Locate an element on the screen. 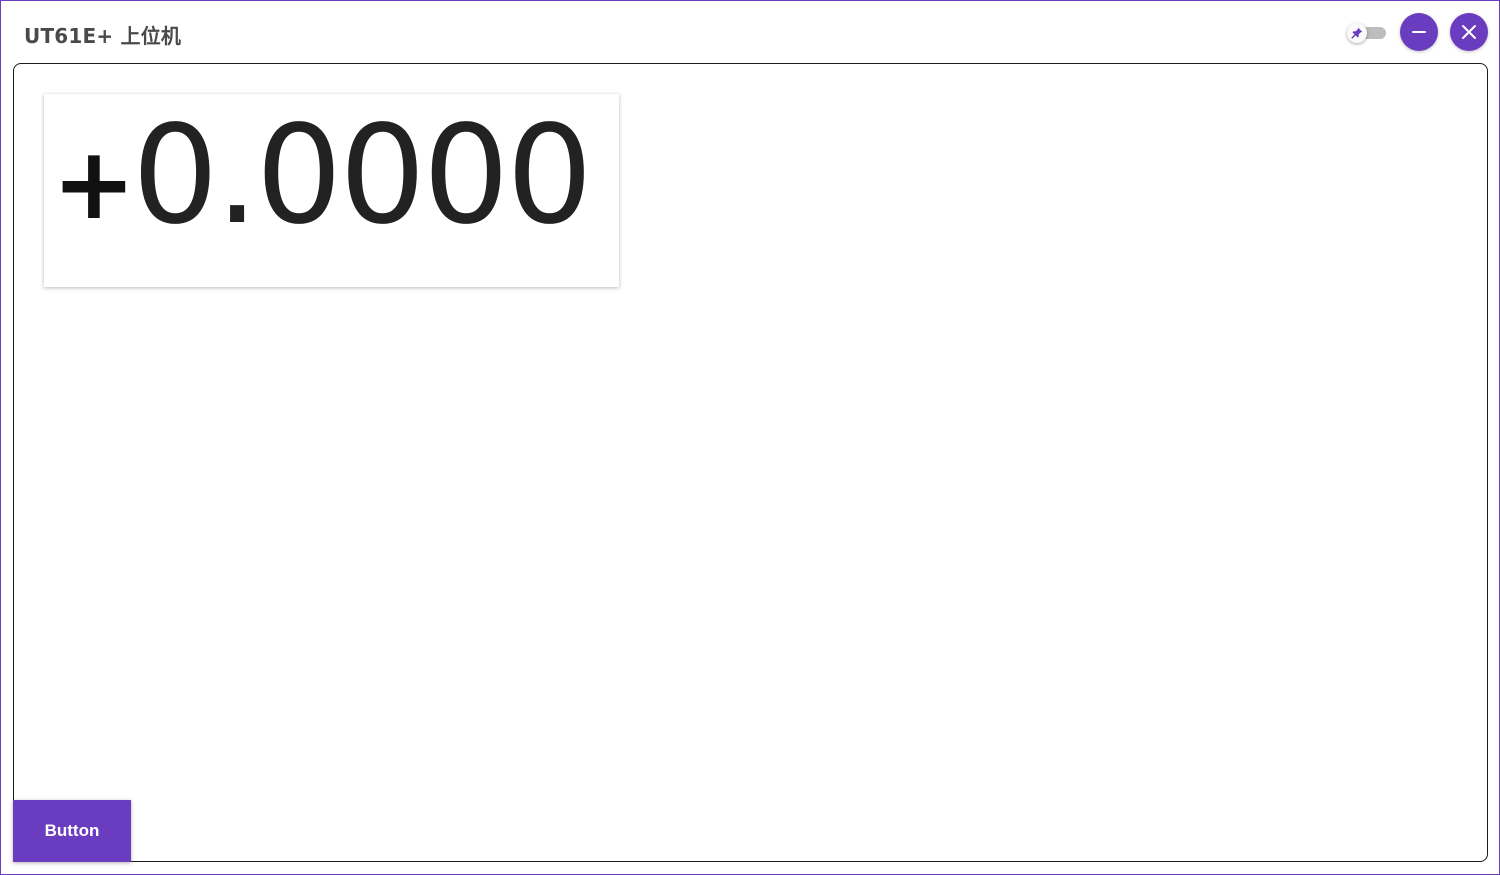  minimize-button is located at coordinates (1419, 32).